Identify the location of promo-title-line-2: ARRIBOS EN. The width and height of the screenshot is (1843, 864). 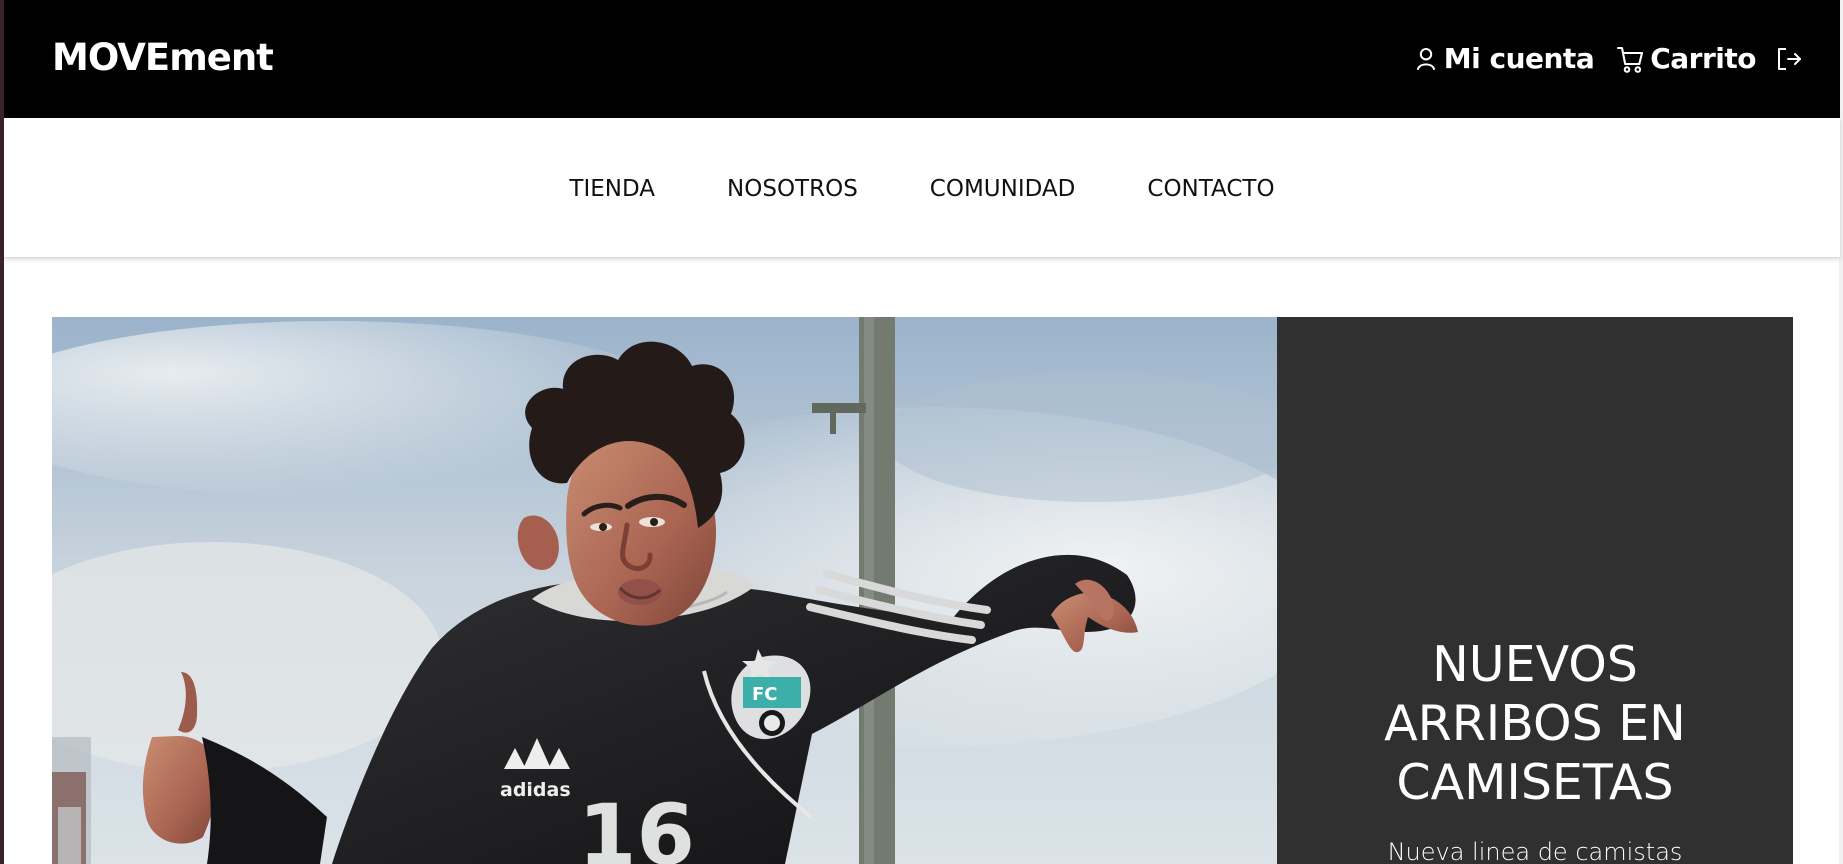
(1535, 723).